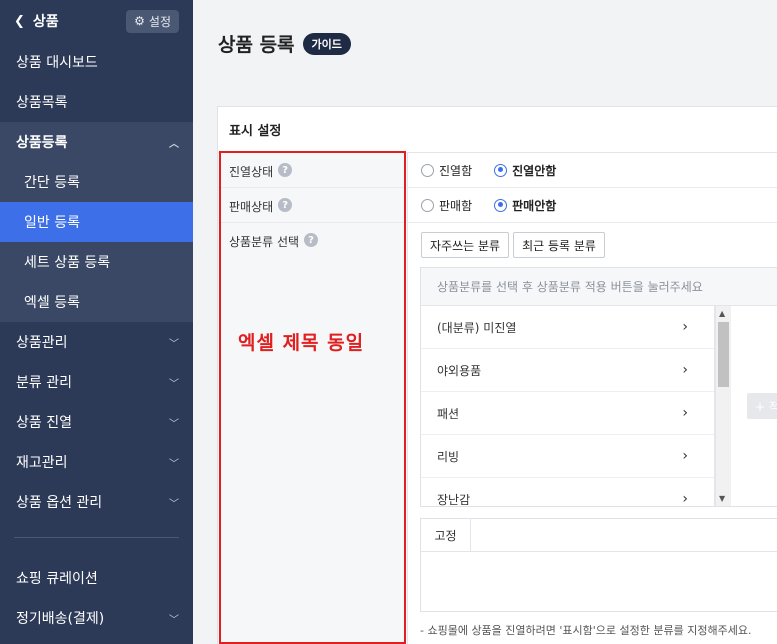 The height and width of the screenshot is (644, 777). I want to click on display-status-label: 진열상태 ?, so click(313, 170).